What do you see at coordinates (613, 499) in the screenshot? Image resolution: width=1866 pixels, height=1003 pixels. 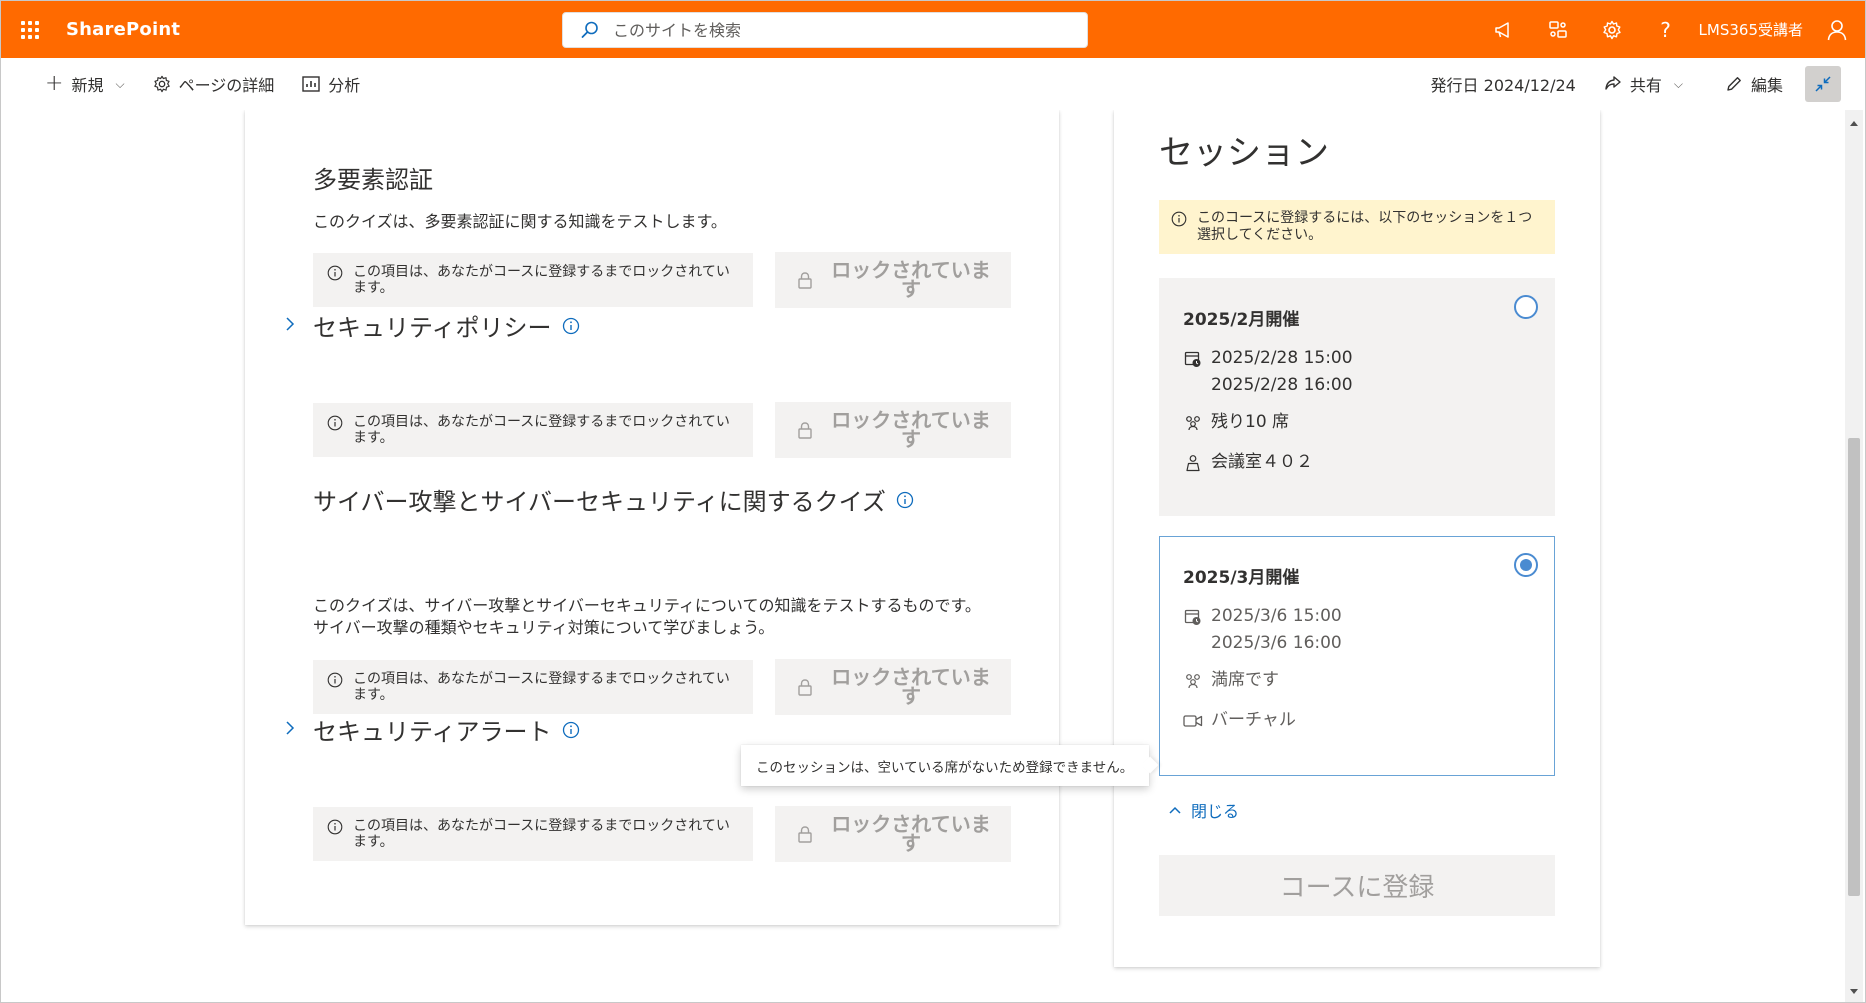 I see `module-title: サイバー攻撃とサイバーセキュリティに関するクイズ` at bounding box center [613, 499].